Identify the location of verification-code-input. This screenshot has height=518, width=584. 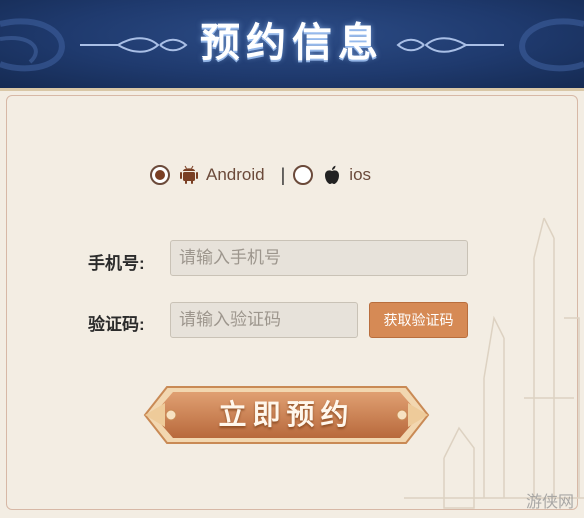
(264, 320).